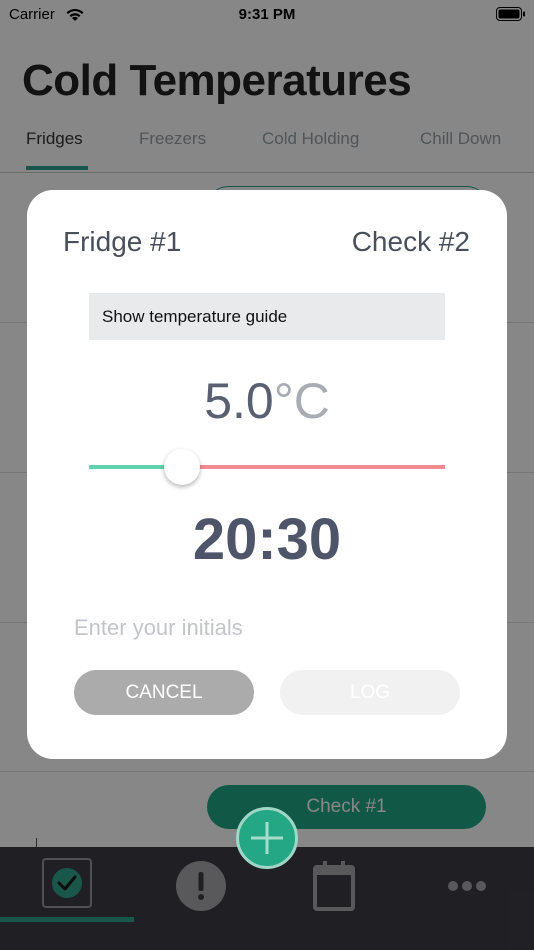 This screenshot has width=534, height=950. I want to click on add-button, so click(267, 838).